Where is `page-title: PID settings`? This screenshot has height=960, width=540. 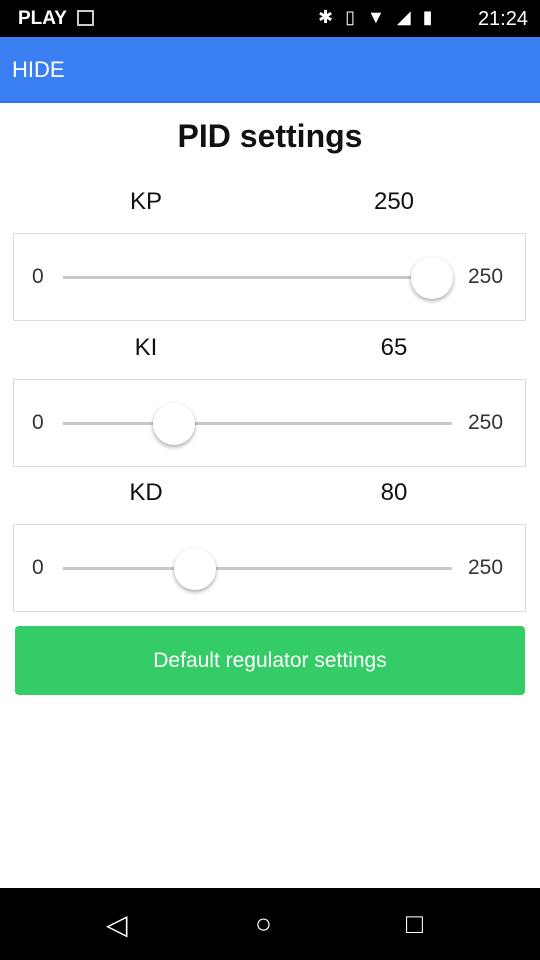 page-title: PID settings is located at coordinates (270, 136).